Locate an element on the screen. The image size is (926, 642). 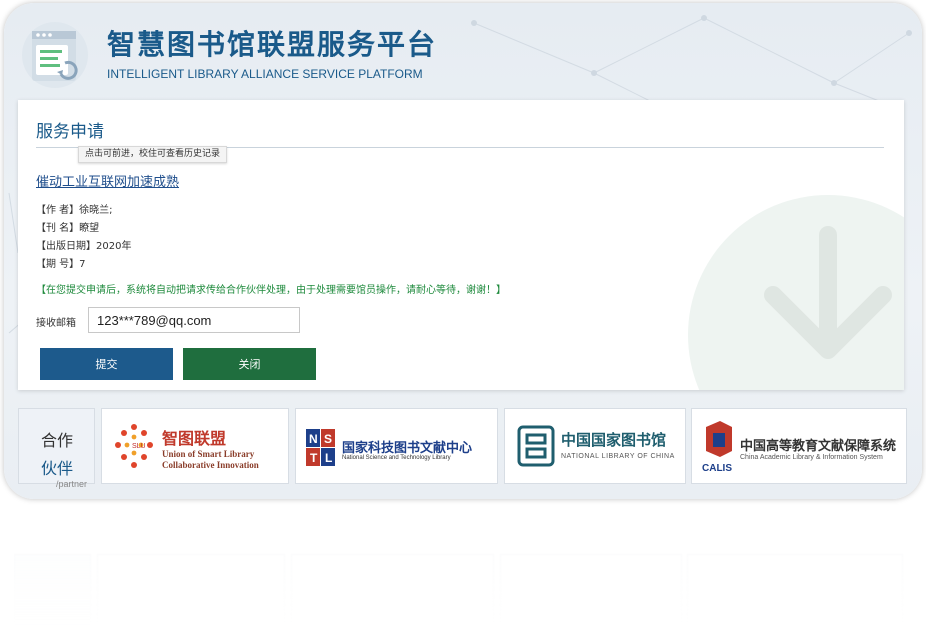
partner-nlc-name: 中国国家图书馆 is located at coordinates (614, 440).